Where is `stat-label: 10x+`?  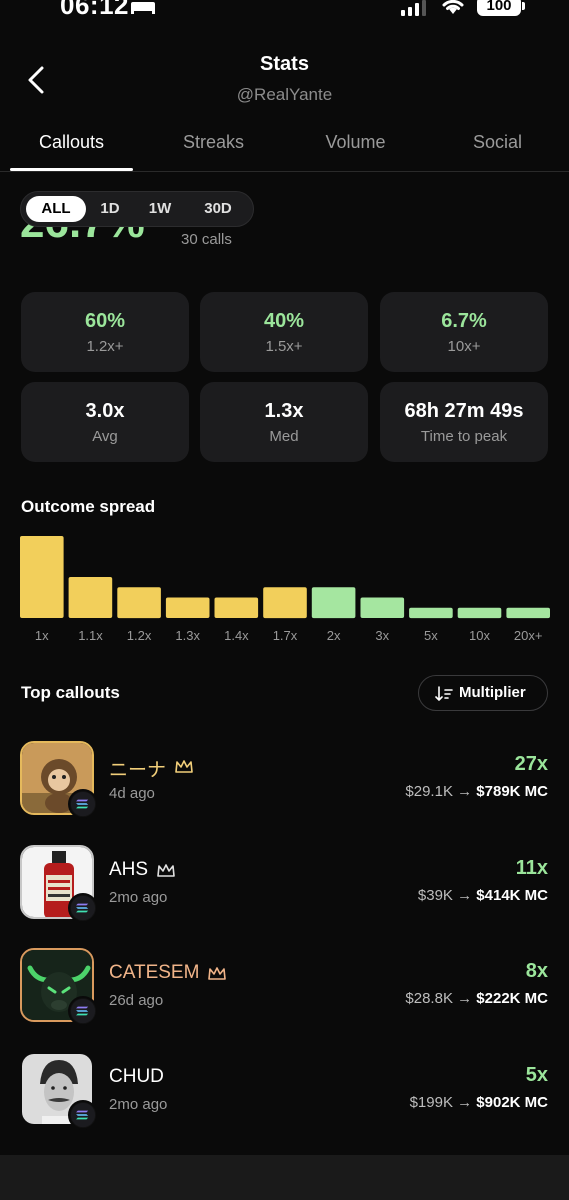 stat-label: 10x+ is located at coordinates (464, 346).